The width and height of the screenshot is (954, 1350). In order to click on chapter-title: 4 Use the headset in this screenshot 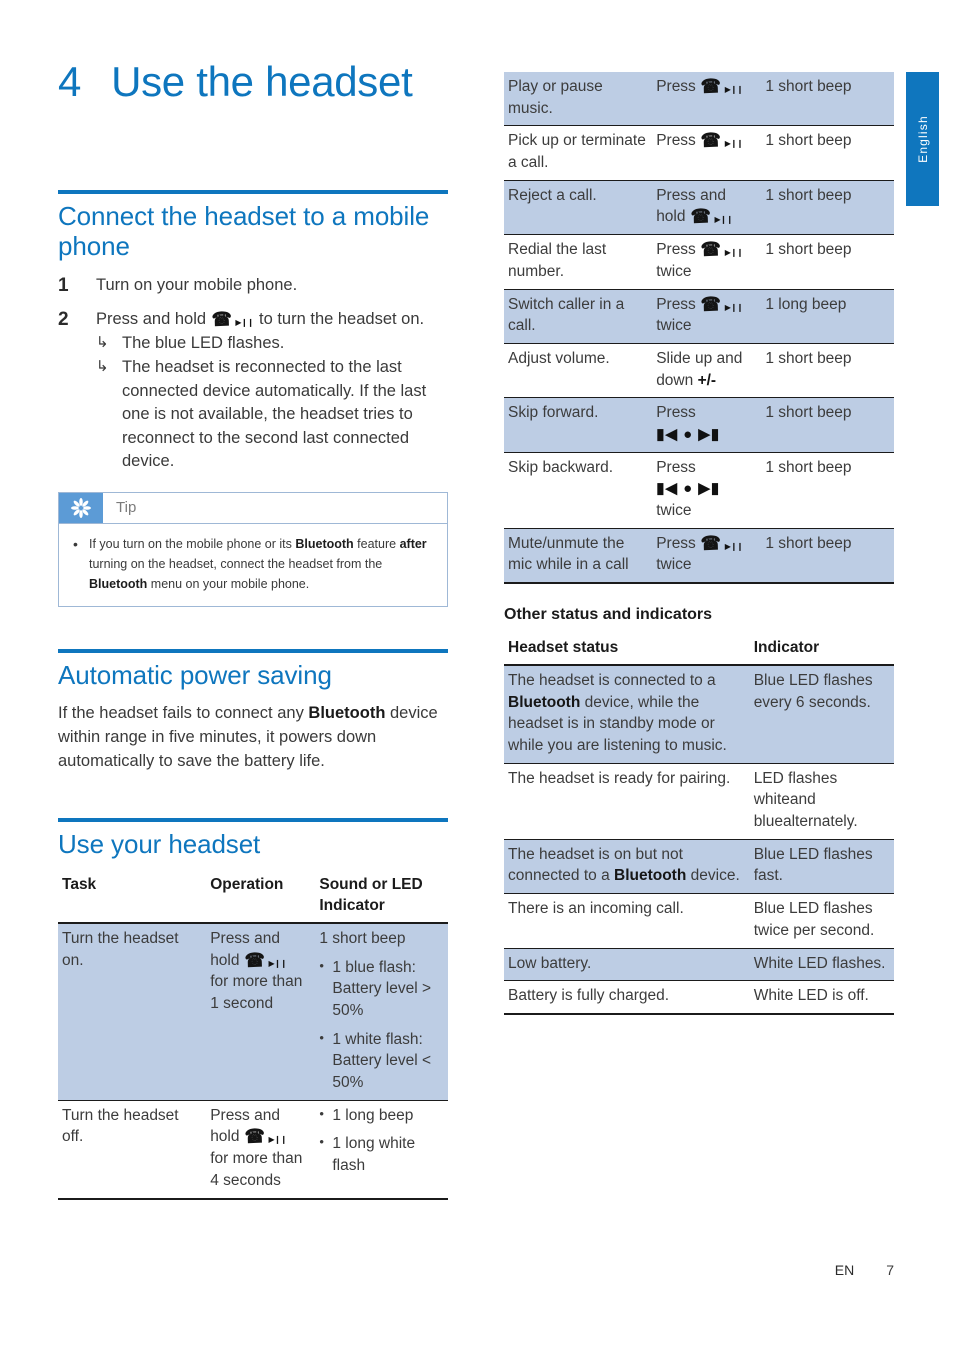, I will do `click(253, 82)`.